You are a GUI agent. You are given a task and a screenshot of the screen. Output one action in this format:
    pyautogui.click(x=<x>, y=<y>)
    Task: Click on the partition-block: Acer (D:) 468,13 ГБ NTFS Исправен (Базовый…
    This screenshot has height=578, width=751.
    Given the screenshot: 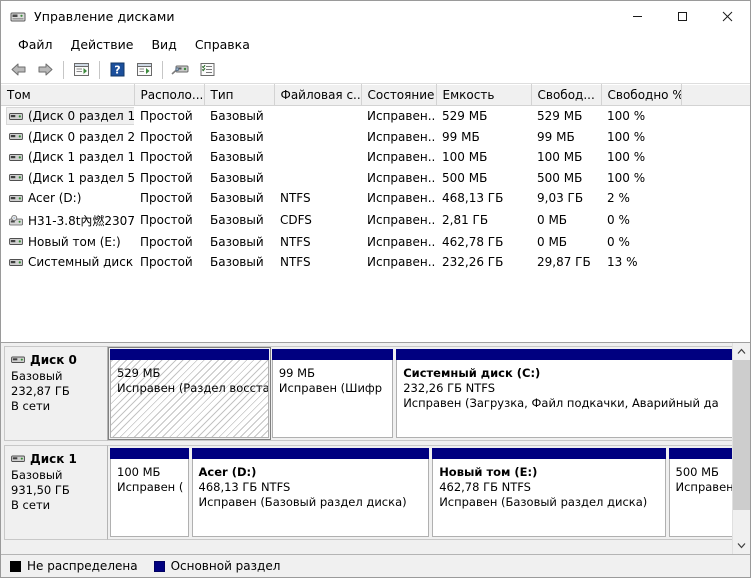 What is the action you would take?
    pyautogui.click(x=310, y=492)
    